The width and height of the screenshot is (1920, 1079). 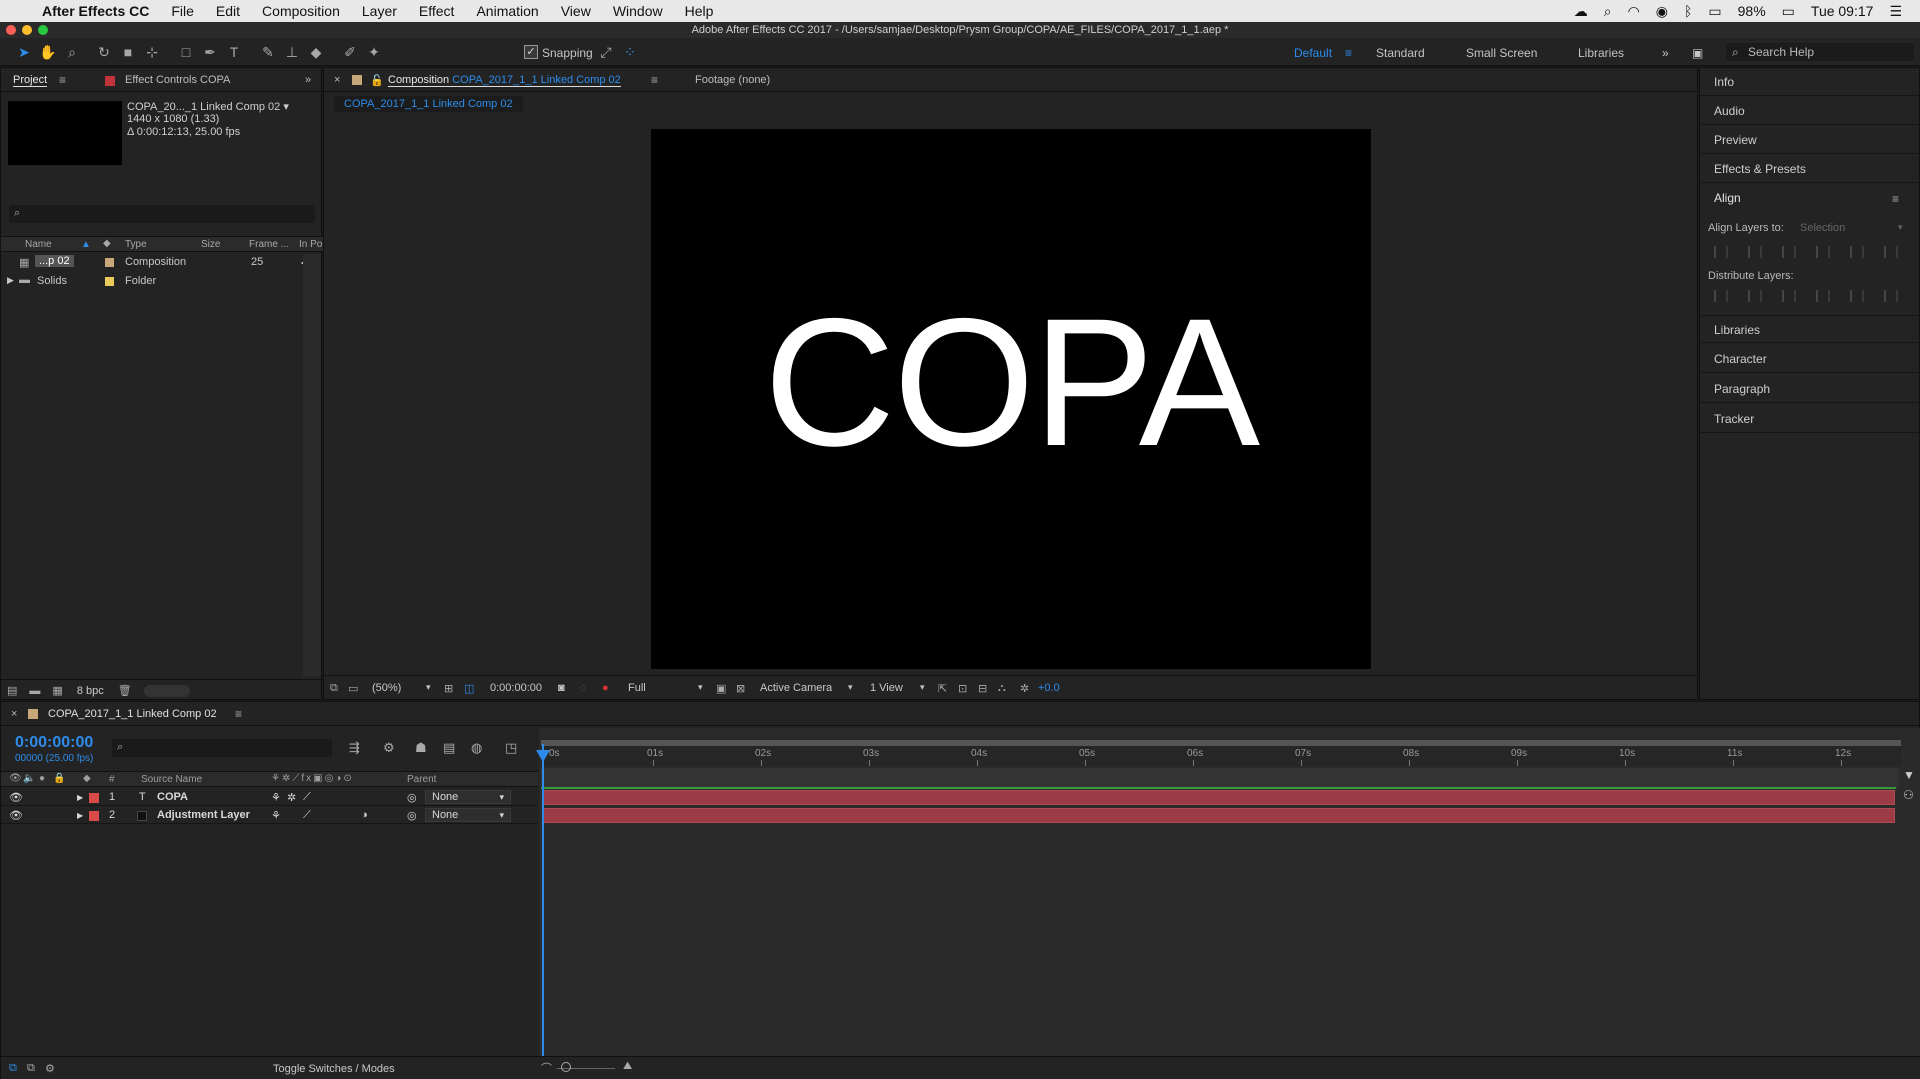 What do you see at coordinates (104, 52) in the screenshot?
I see `rotate-tool-icon: ↻` at bounding box center [104, 52].